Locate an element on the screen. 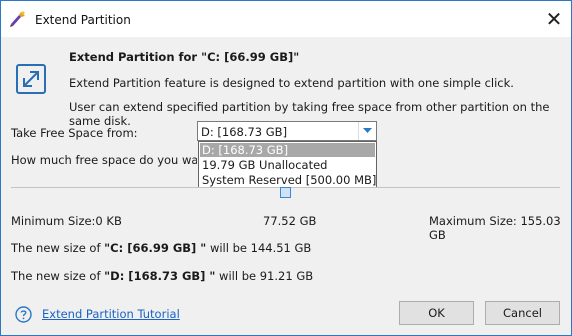 This screenshot has width=572, height=336. close-icon: ✕ is located at coordinates (554, 19).